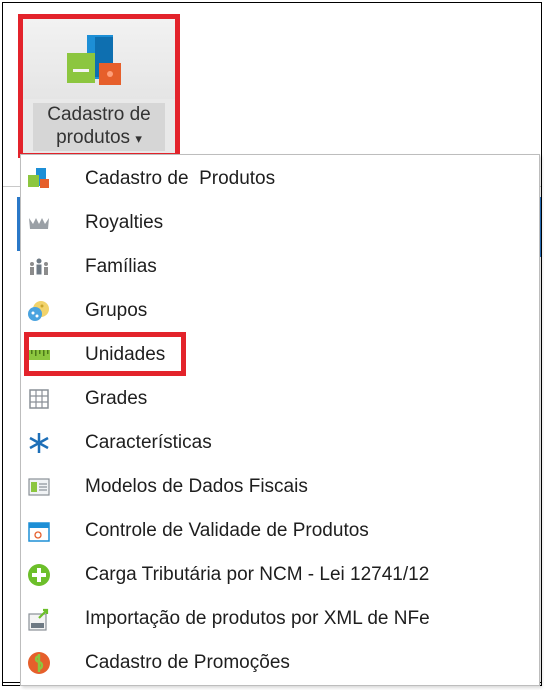  What do you see at coordinates (39, 266) in the screenshot?
I see `people-group-icon` at bounding box center [39, 266].